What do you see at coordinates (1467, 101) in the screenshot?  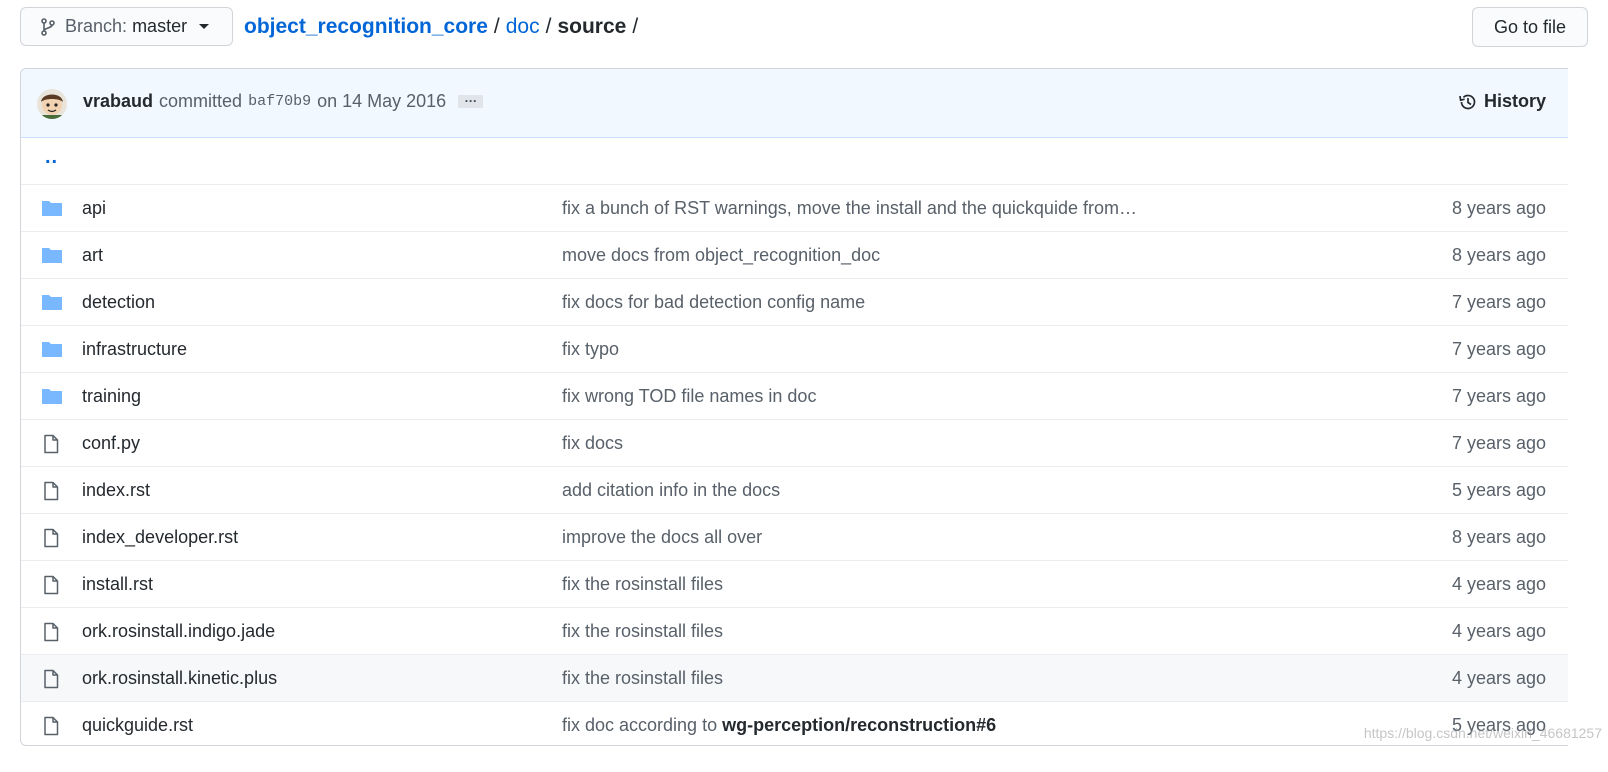 I see `history-icon` at bounding box center [1467, 101].